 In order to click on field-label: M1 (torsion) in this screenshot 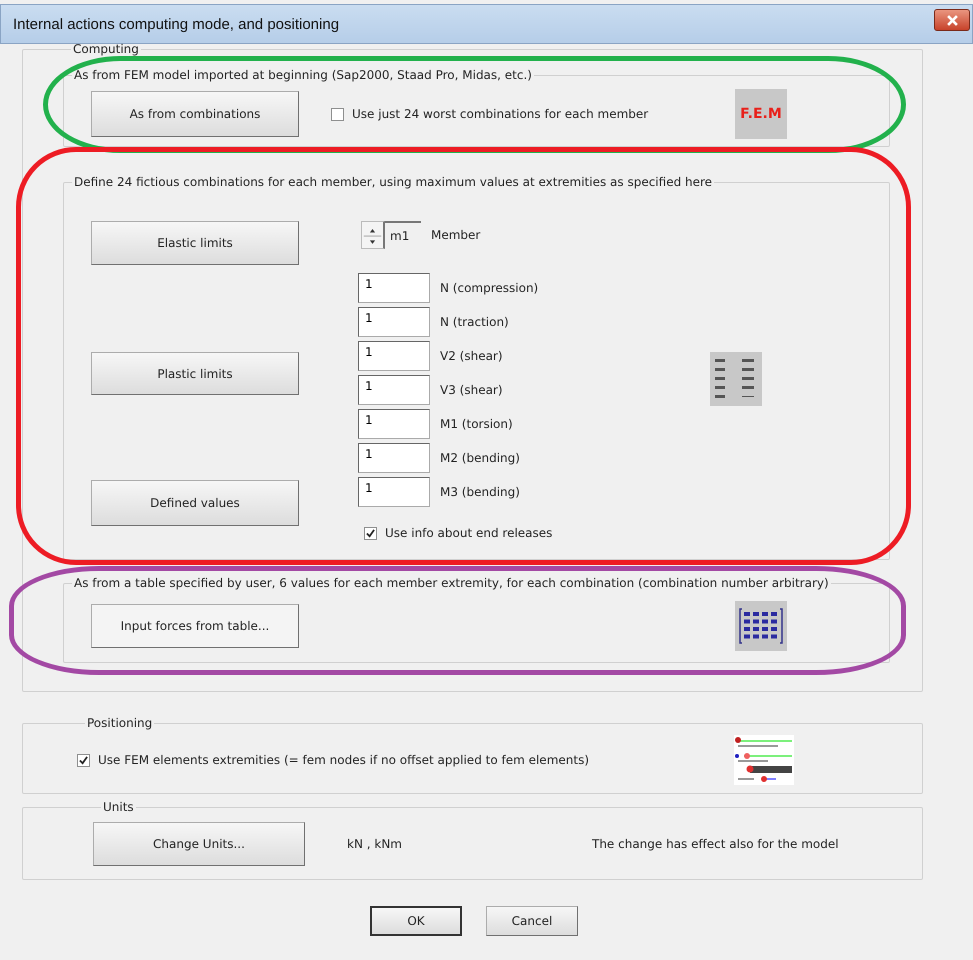, I will do `click(476, 424)`.